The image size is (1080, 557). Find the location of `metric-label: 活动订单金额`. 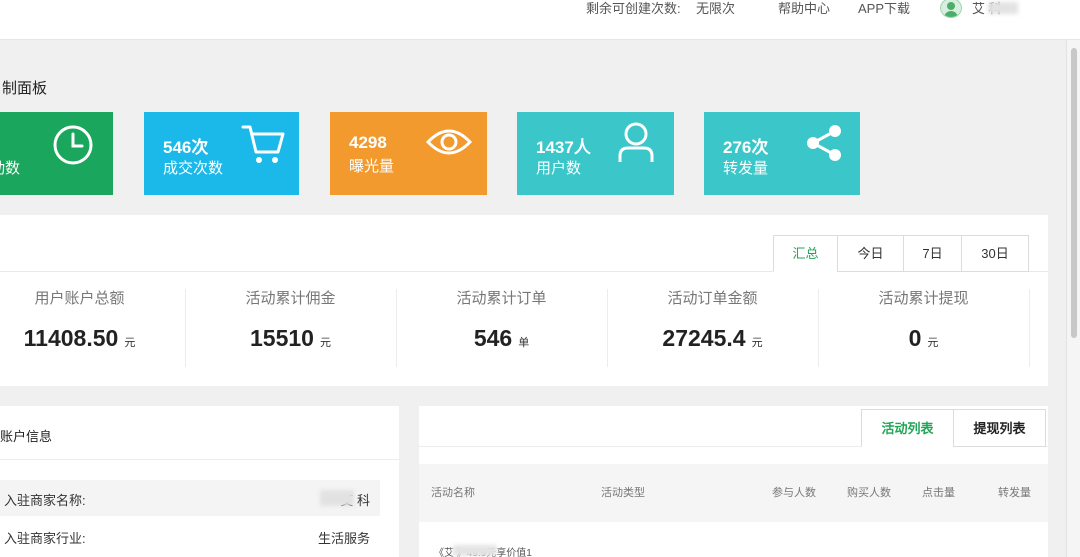

metric-label: 活动订单金额 is located at coordinates (712, 298).